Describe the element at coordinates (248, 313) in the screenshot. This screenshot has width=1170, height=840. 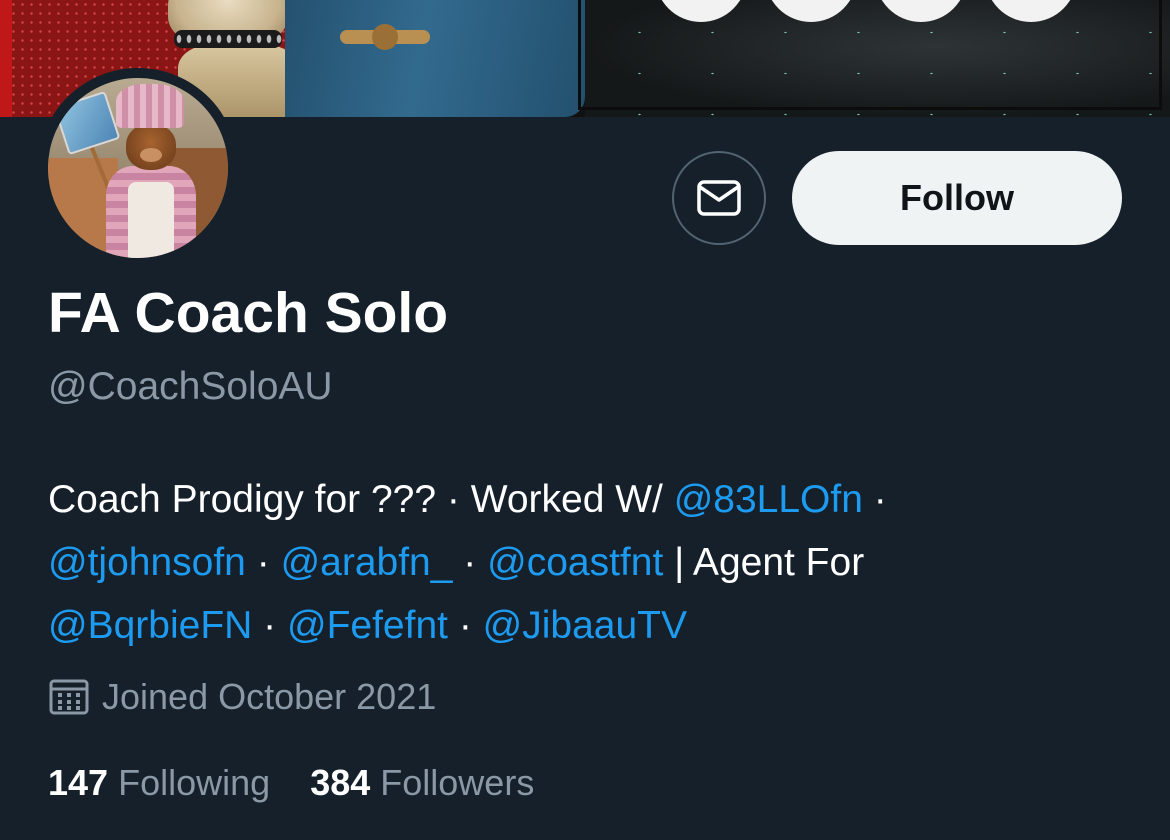
I see `display-name: FA Coach Solo` at that location.